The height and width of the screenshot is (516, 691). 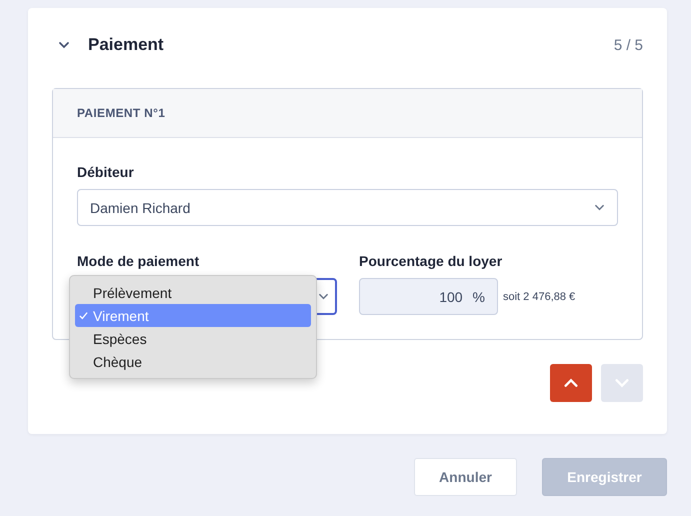 What do you see at coordinates (193, 292) in the screenshot?
I see `menu-option: Prélèvement` at bounding box center [193, 292].